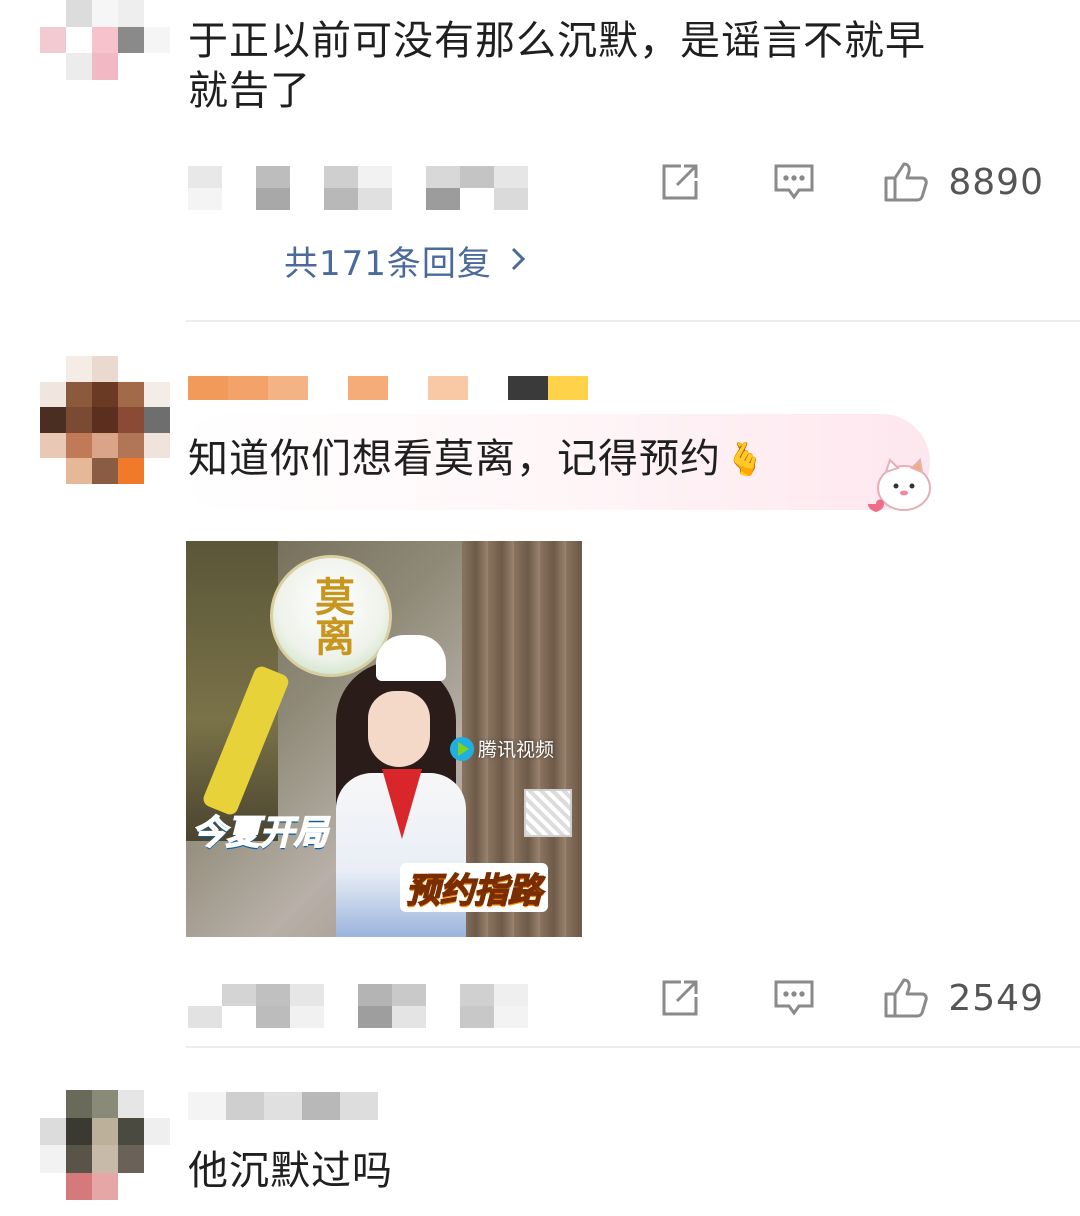 This screenshot has height=1216, width=1080. I want to click on comment-image: 莫离 腾讯视频 今夏开局 预约指路, so click(384, 739).